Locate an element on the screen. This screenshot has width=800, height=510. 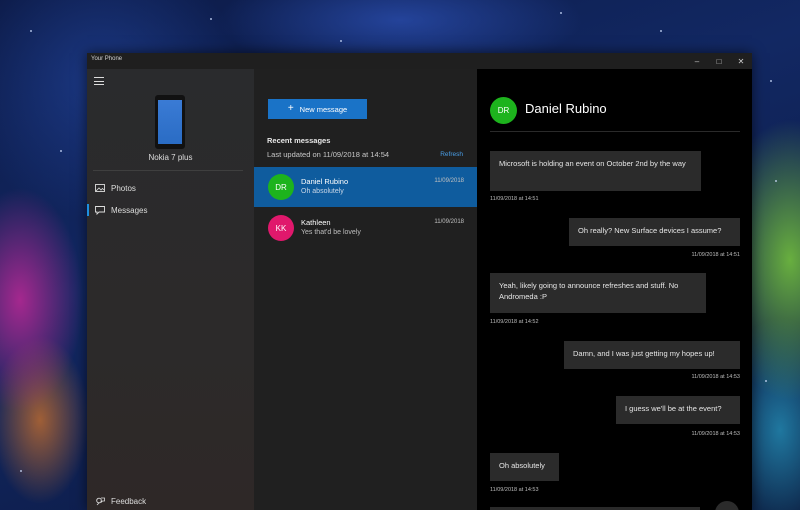
avatar: DR is located at coordinates (281, 187).